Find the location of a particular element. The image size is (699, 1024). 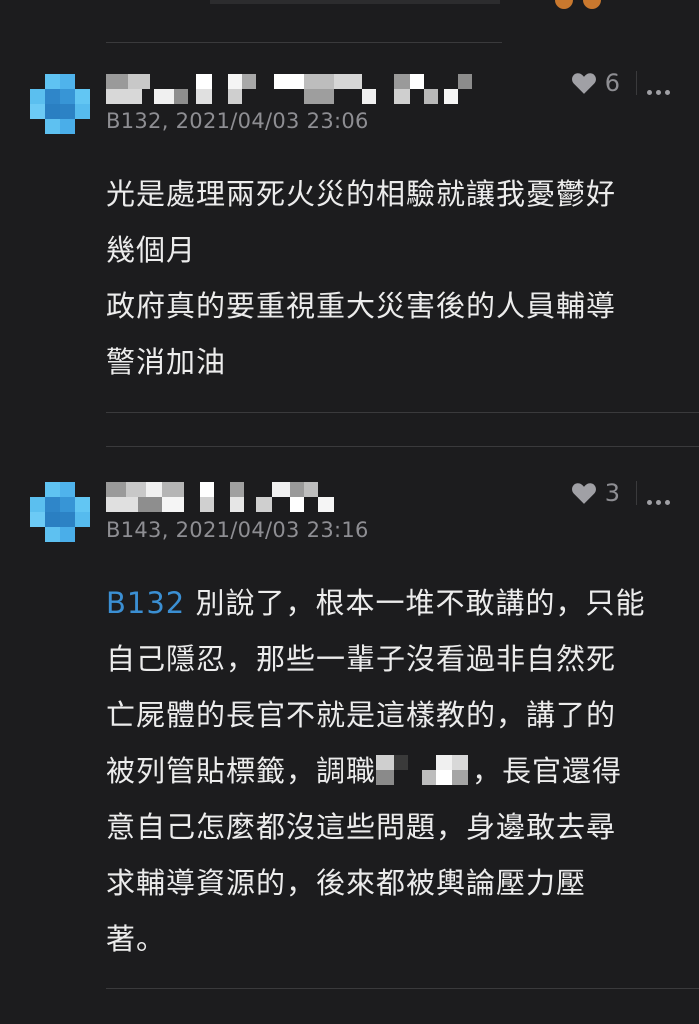

comment-line: 意自己怎麼都沒這些問題，身邊敢去尋 is located at coordinates (361, 827).